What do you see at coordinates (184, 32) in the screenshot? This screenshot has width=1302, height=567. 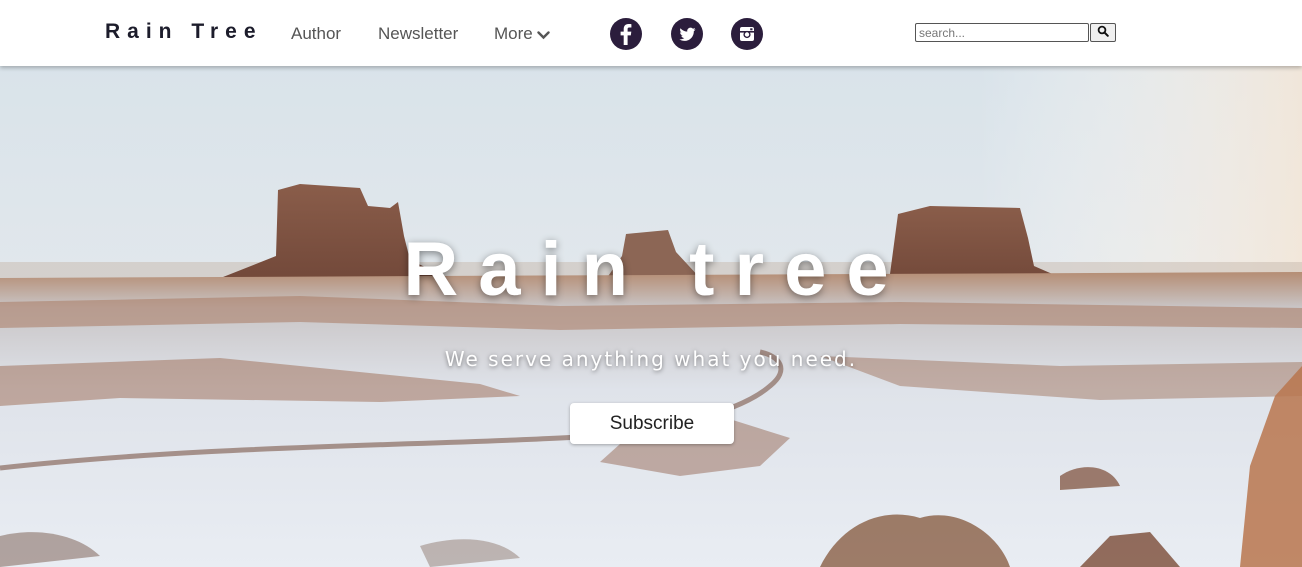 I see `brand-logo: Rain Tree` at bounding box center [184, 32].